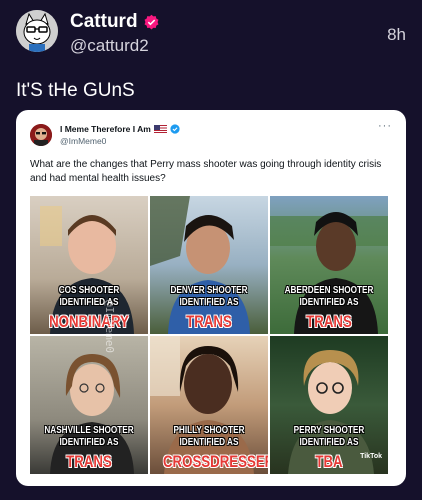  What do you see at coordinates (105, 129) in the screenshot?
I see `quoted-display-name: I Meme Therefore I Am` at bounding box center [105, 129].